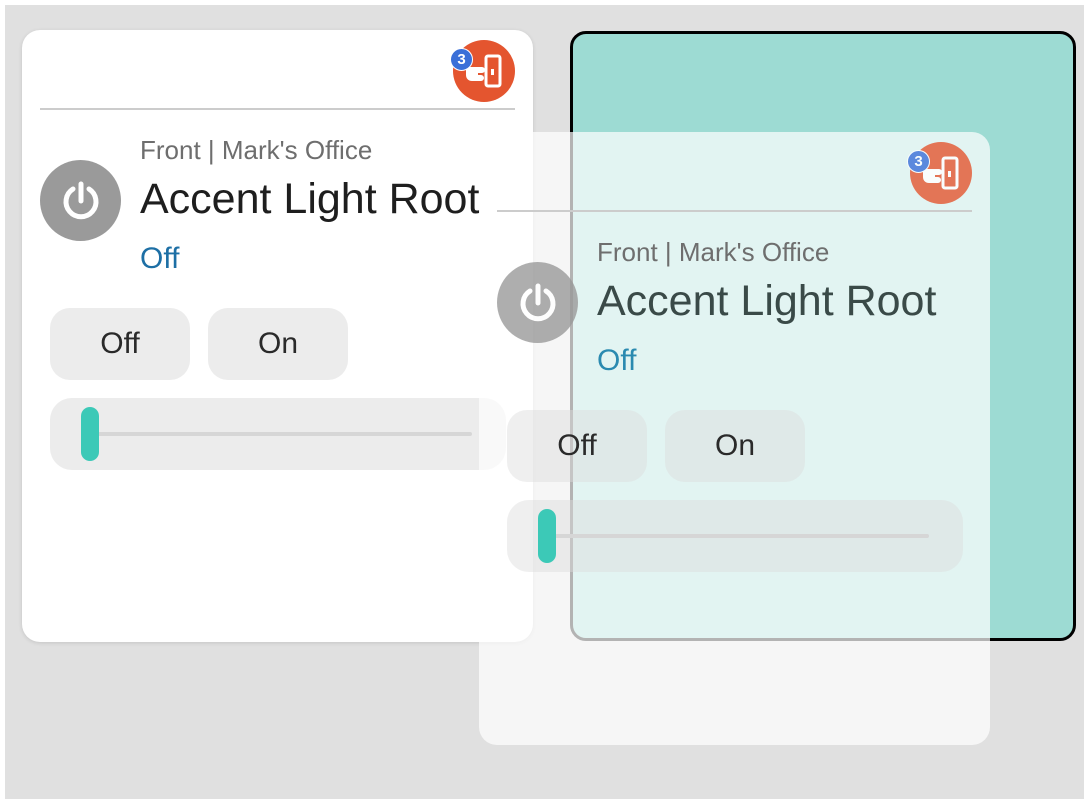 The image size is (1084, 799). Describe the element at coordinates (734, 211) in the screenshot. I see `ghost-header-divider` at that location.